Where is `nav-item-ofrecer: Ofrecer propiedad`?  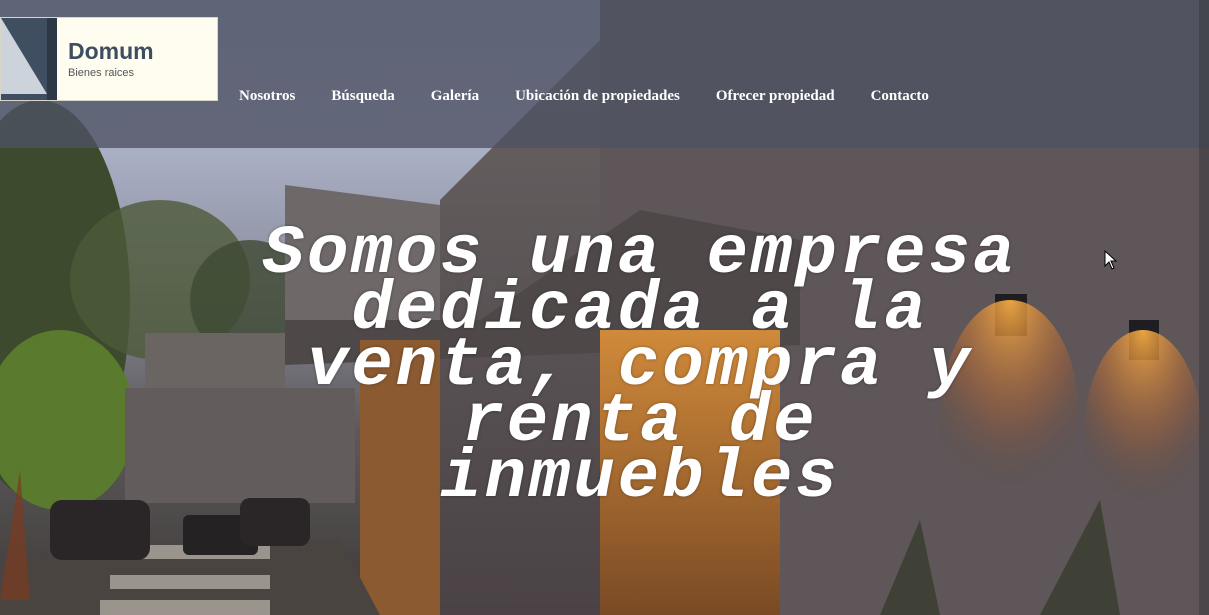
nav-item-ofrecer: Ofrecer propiedad is located at coordinates (775, 96).